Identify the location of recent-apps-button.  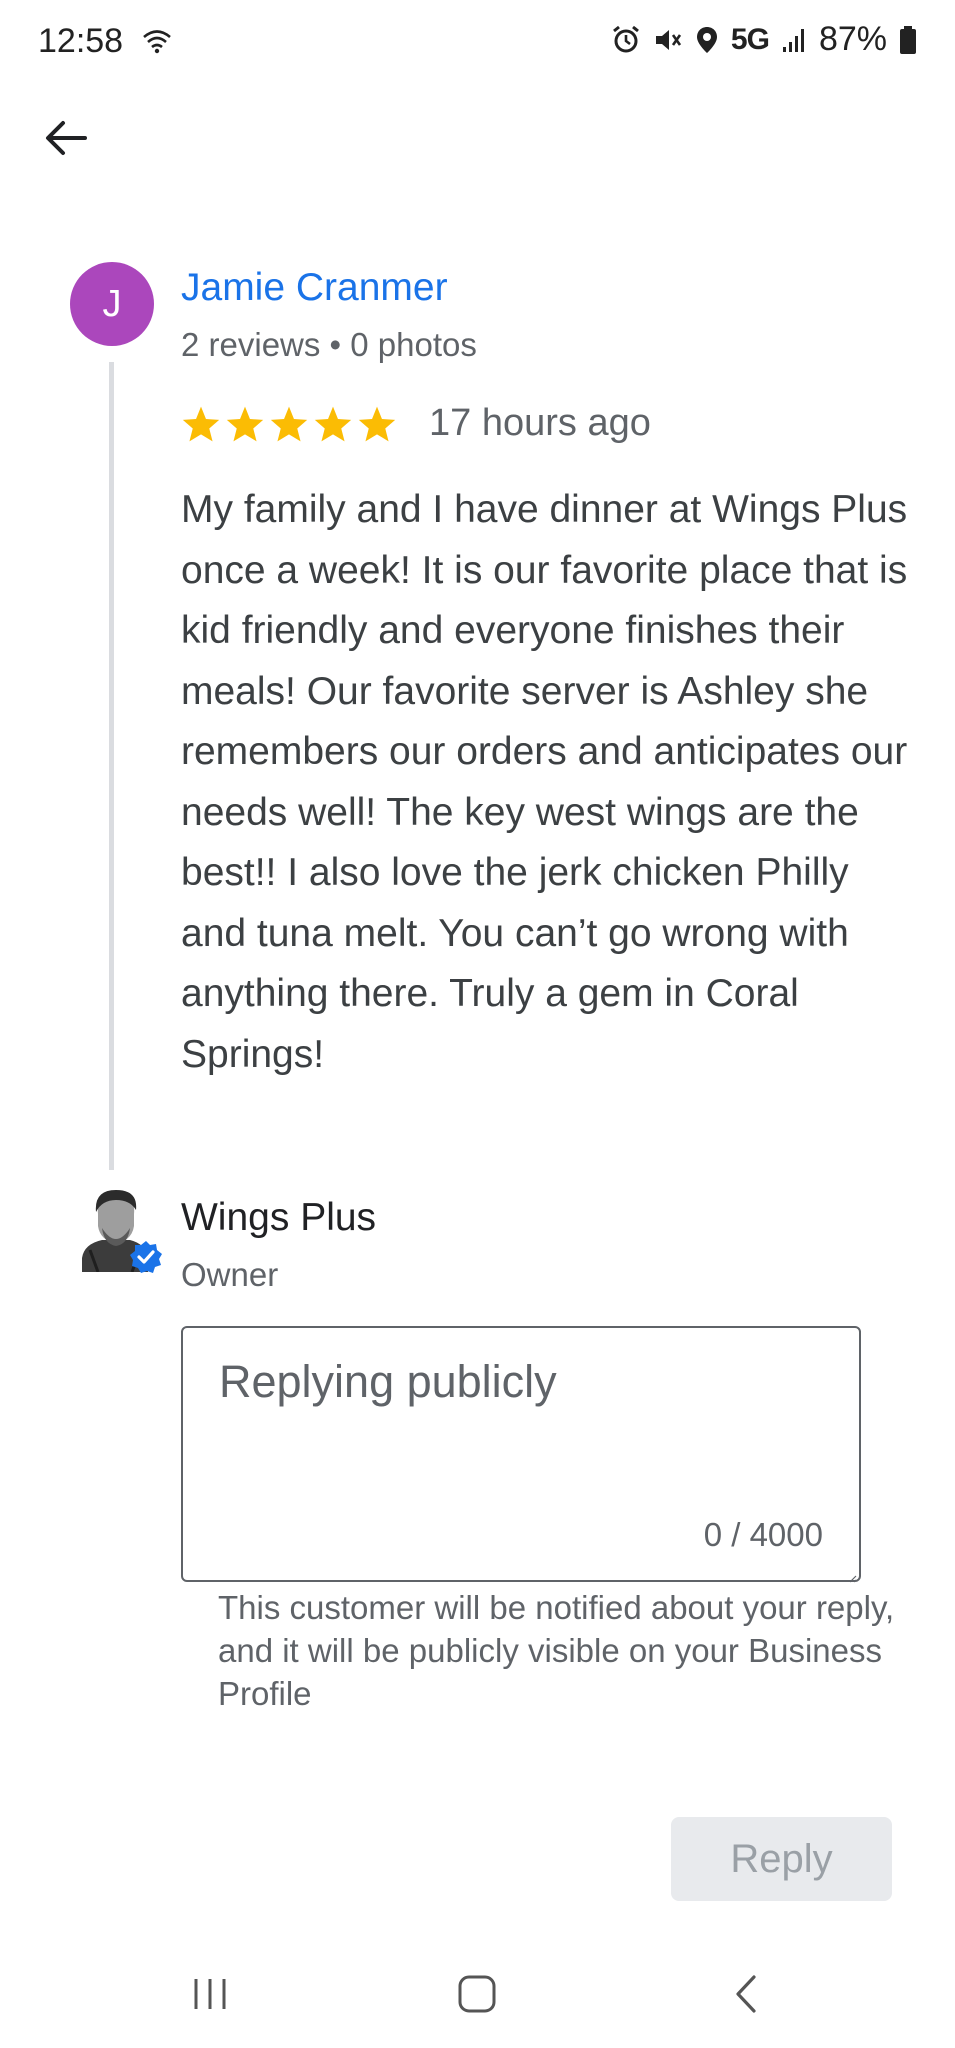
(210, 1996).